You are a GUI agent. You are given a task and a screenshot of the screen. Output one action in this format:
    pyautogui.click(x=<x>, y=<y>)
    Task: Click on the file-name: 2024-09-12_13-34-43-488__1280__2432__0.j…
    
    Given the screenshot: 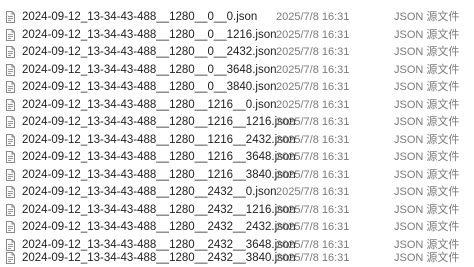 What is the action you would take?
    pyautogui.click(x=149, y=192)
    